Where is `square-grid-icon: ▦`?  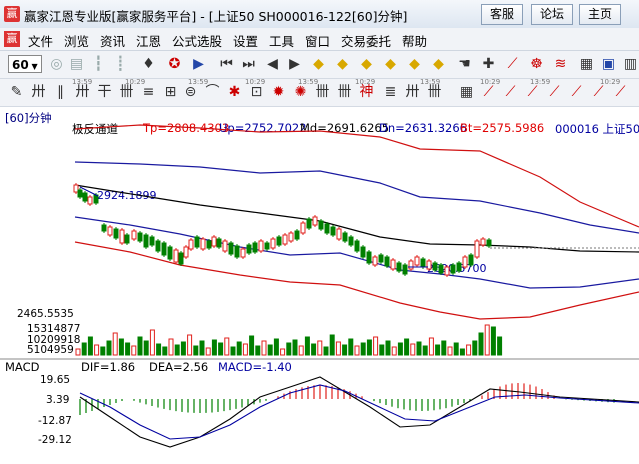 square-grid-icon: ▦ is located at coordinates (466, 92).